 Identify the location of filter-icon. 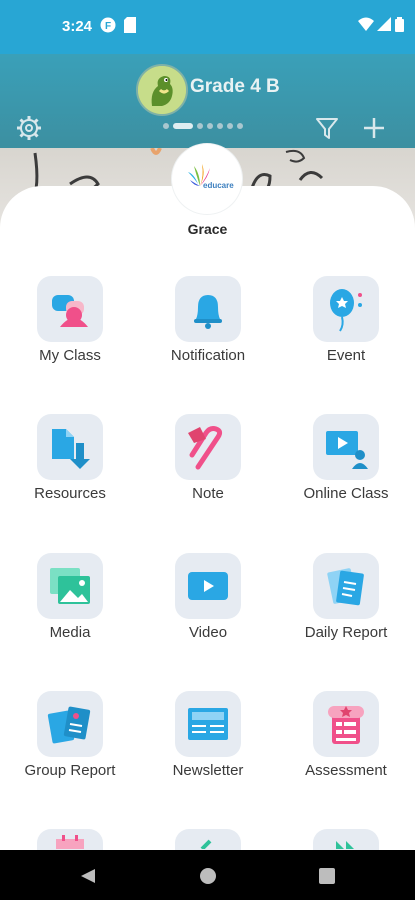
(327, 128).